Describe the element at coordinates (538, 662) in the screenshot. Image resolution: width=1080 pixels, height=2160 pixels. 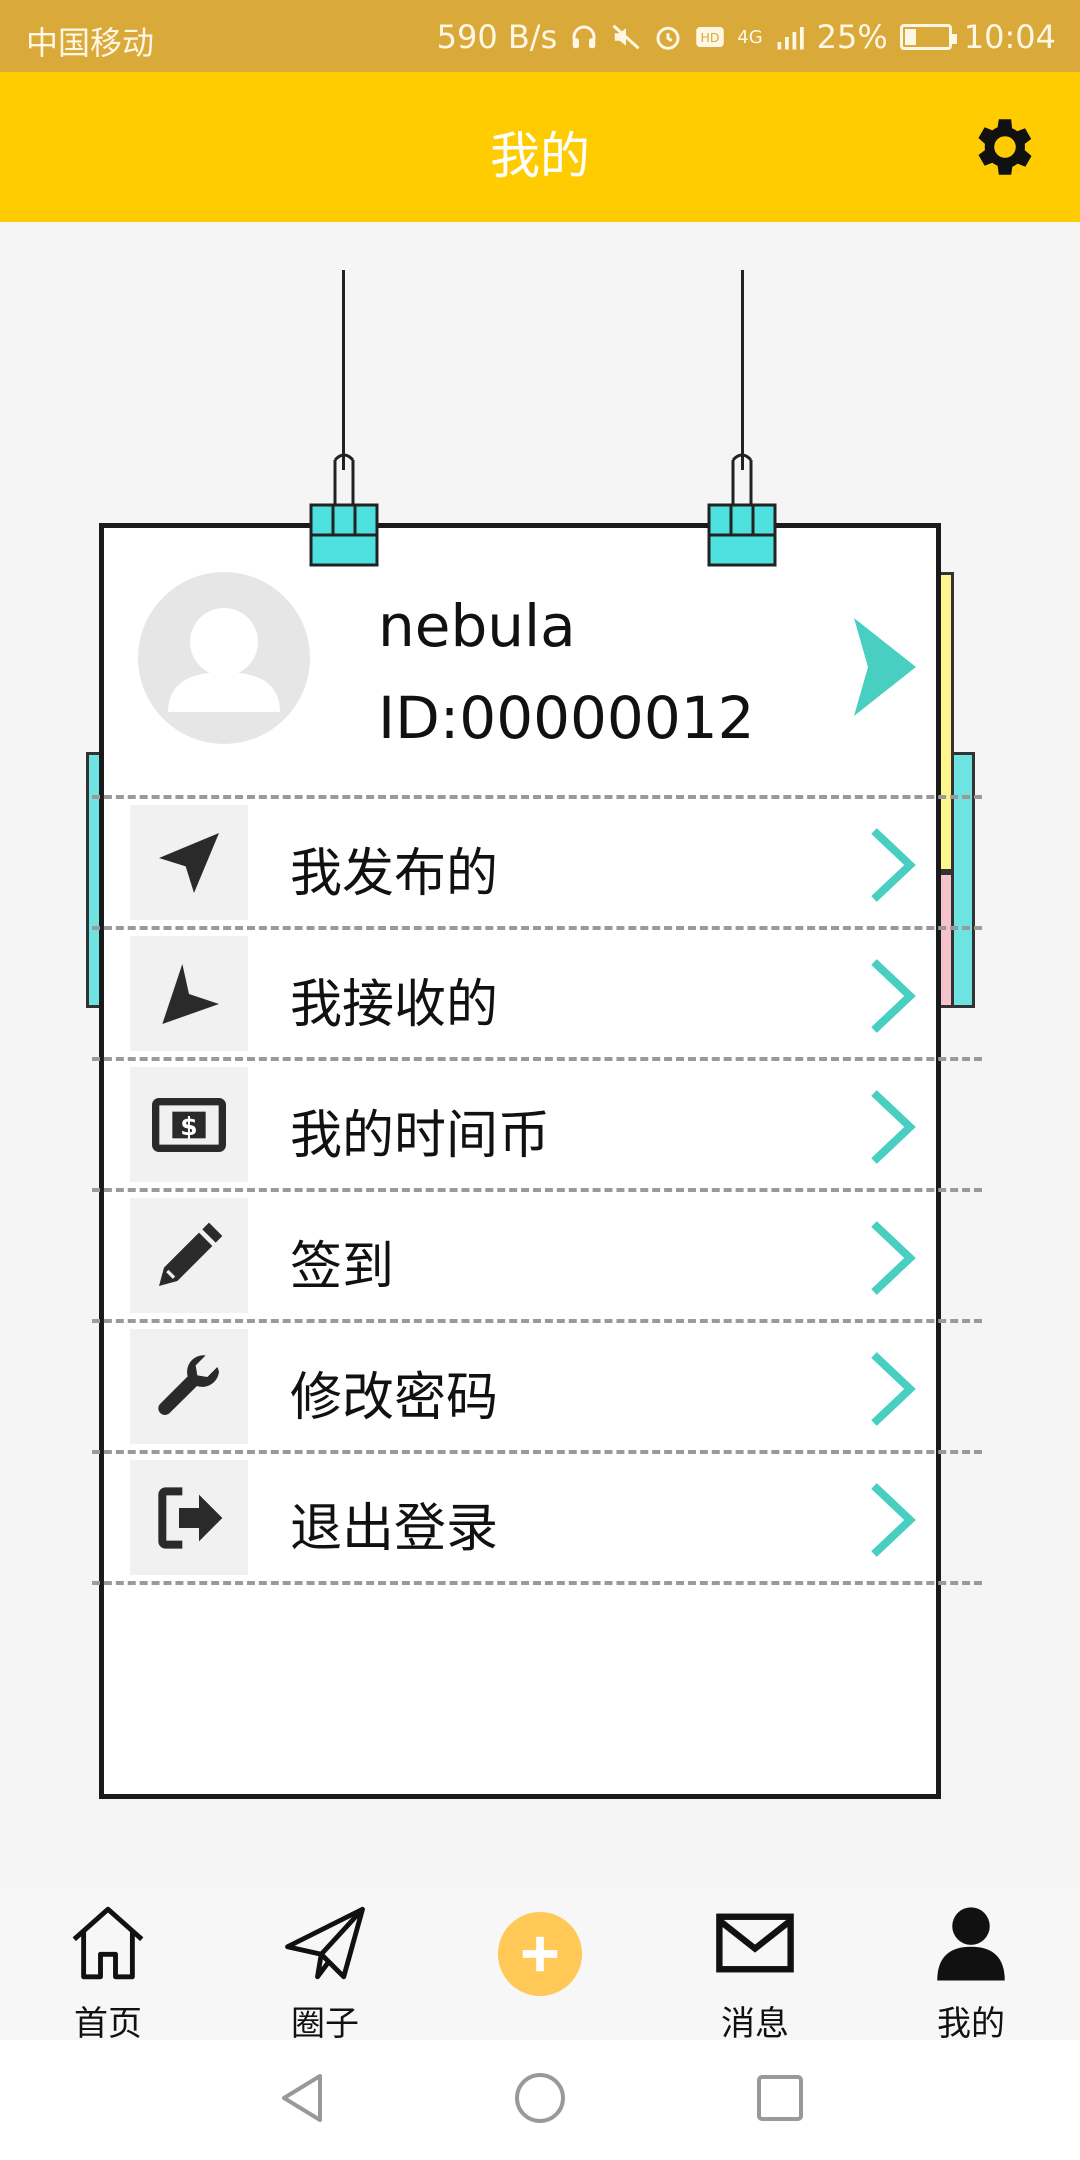
I see `profile-row: nebula ID:00000012` at that location.